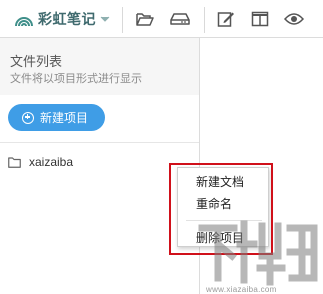  I want to click on plus-circle-icon, so click(28, 117).